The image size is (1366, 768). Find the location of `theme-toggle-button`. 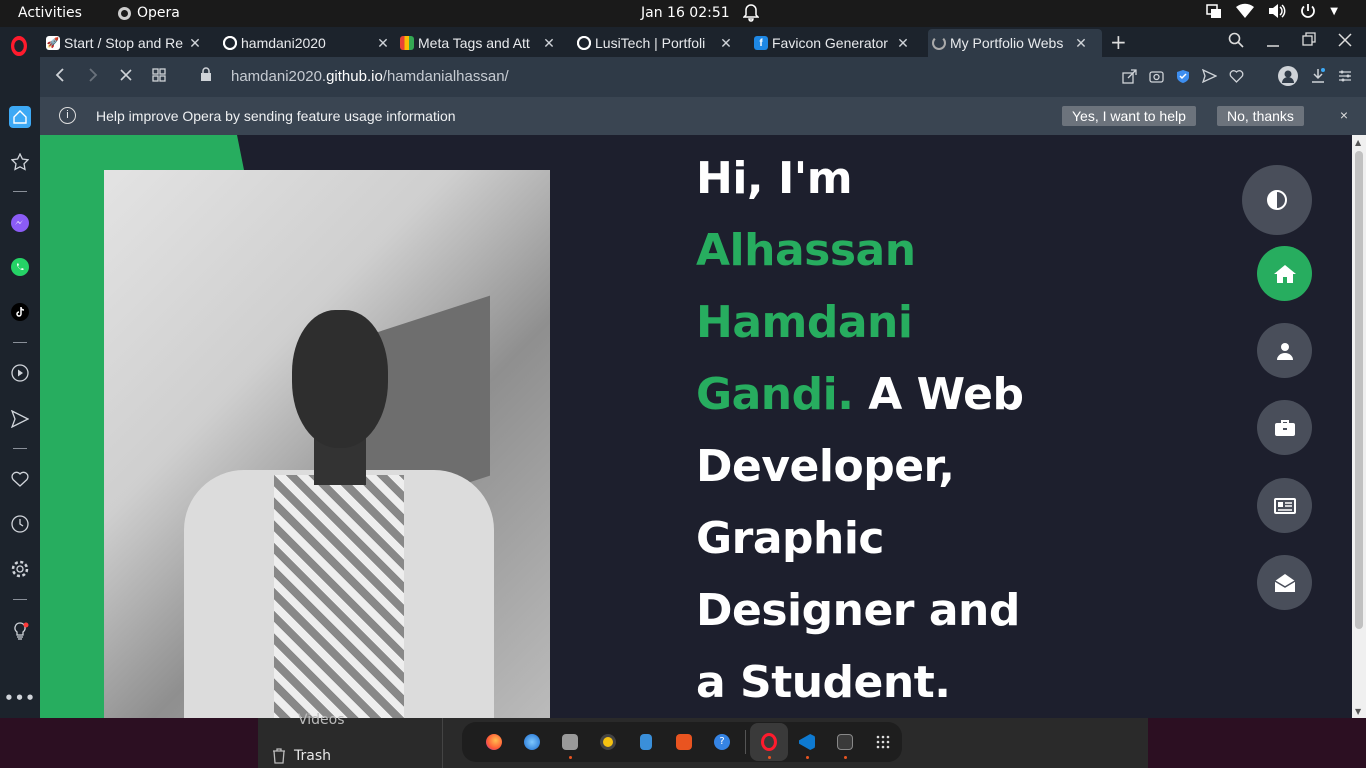

theme-toggle-button is located at coordinates (1277, 200).